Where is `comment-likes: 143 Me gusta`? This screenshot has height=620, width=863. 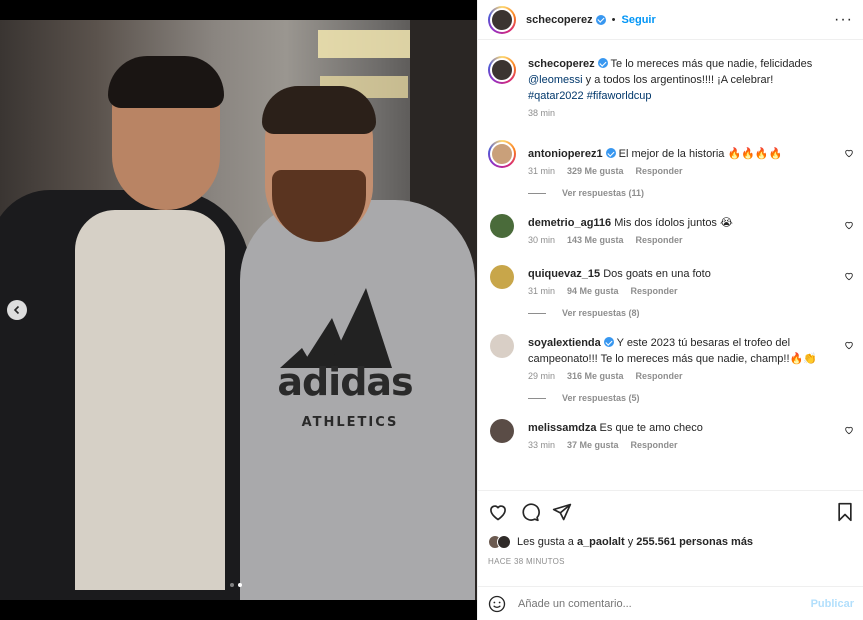
comment-likes: 143 Me gusta is located at coordinates (595, 240).